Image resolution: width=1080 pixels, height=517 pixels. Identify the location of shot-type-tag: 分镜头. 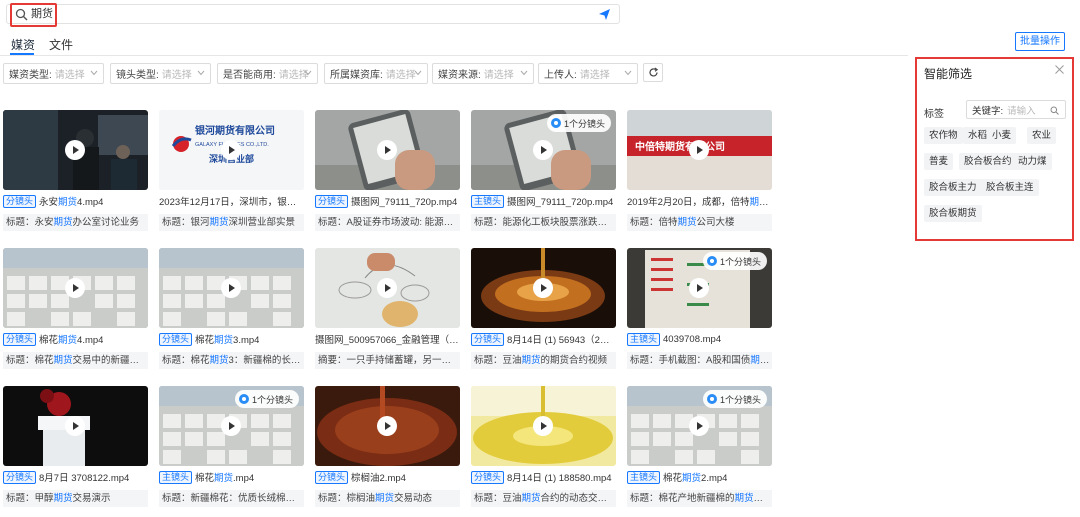
(20, 339).